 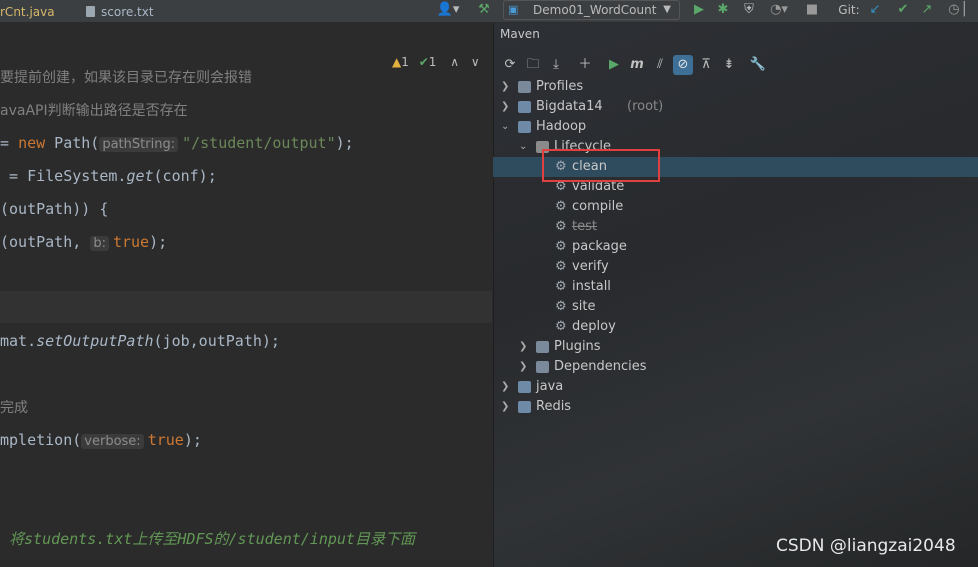 I want to click on check-count: 1, so click(x=432, y=62).